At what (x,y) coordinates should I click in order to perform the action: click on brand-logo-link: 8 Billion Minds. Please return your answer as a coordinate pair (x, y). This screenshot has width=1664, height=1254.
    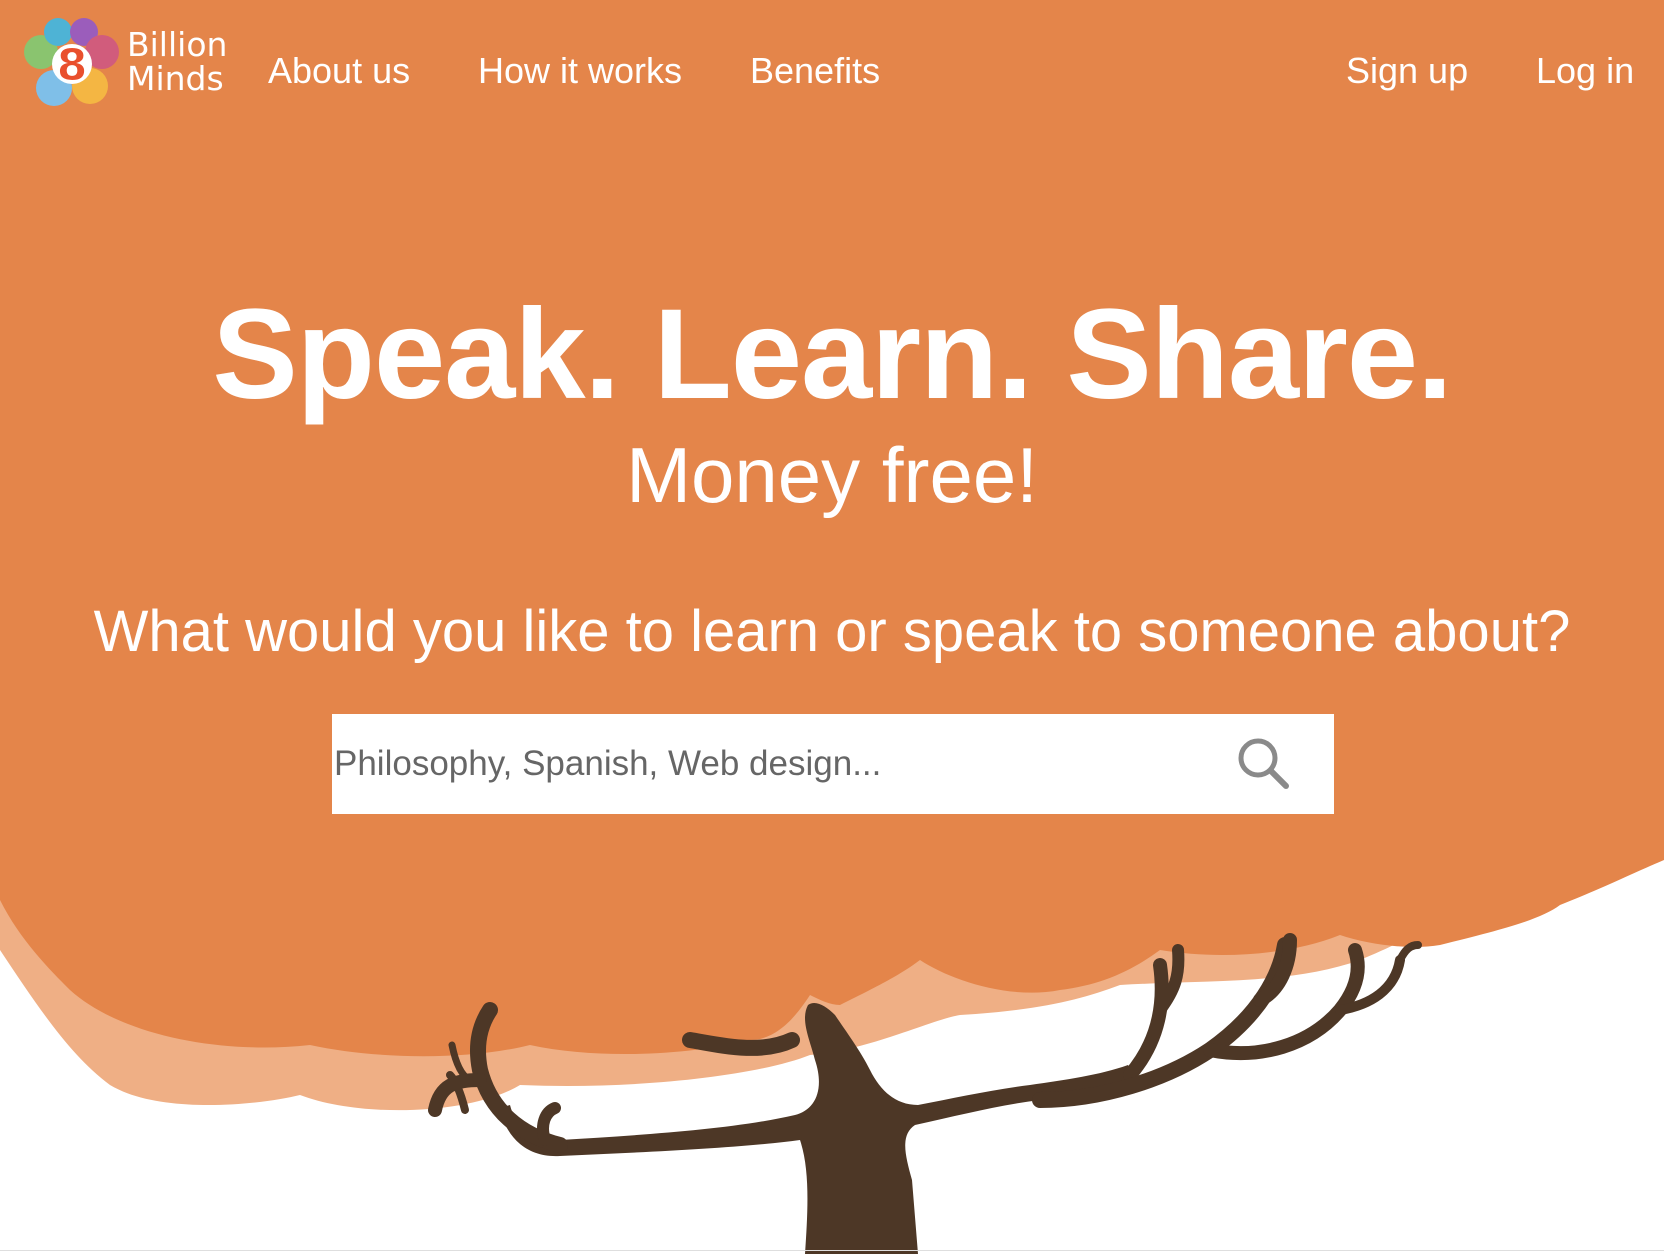
    Looking at the image, I should click on (128, 64).